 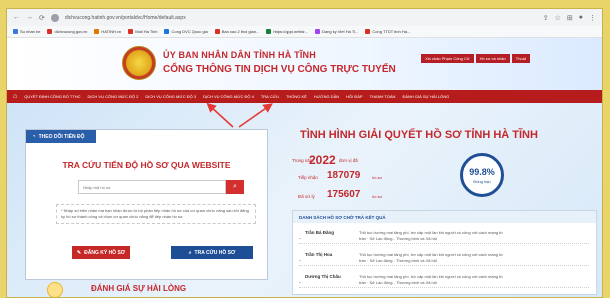 What do you see at coordinates (215, 252) in the screenshot?
I see `lookup-button-label: TRA CỨU HỒ SƠ` at bounding box center [215, 252].